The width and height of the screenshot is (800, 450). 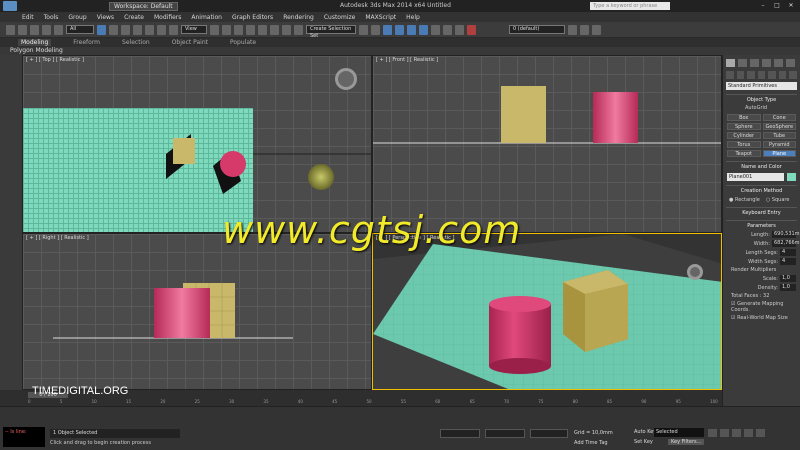 What do you see at coordinates (375, 29) in the screenshot?
I see `align-icon` at bounding box center [375, 29].